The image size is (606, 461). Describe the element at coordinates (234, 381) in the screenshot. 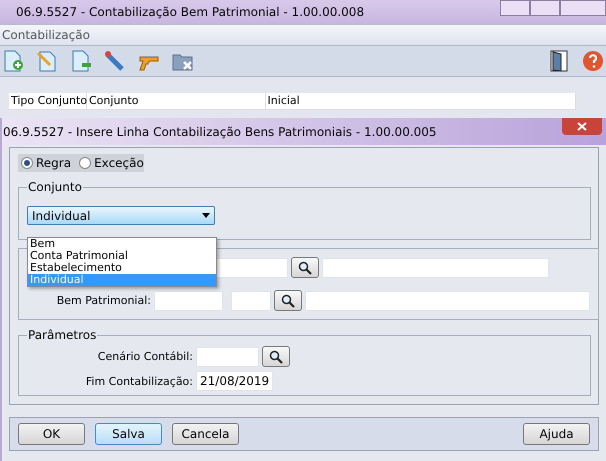

I see `date-field: 21/08/2019` at that location.